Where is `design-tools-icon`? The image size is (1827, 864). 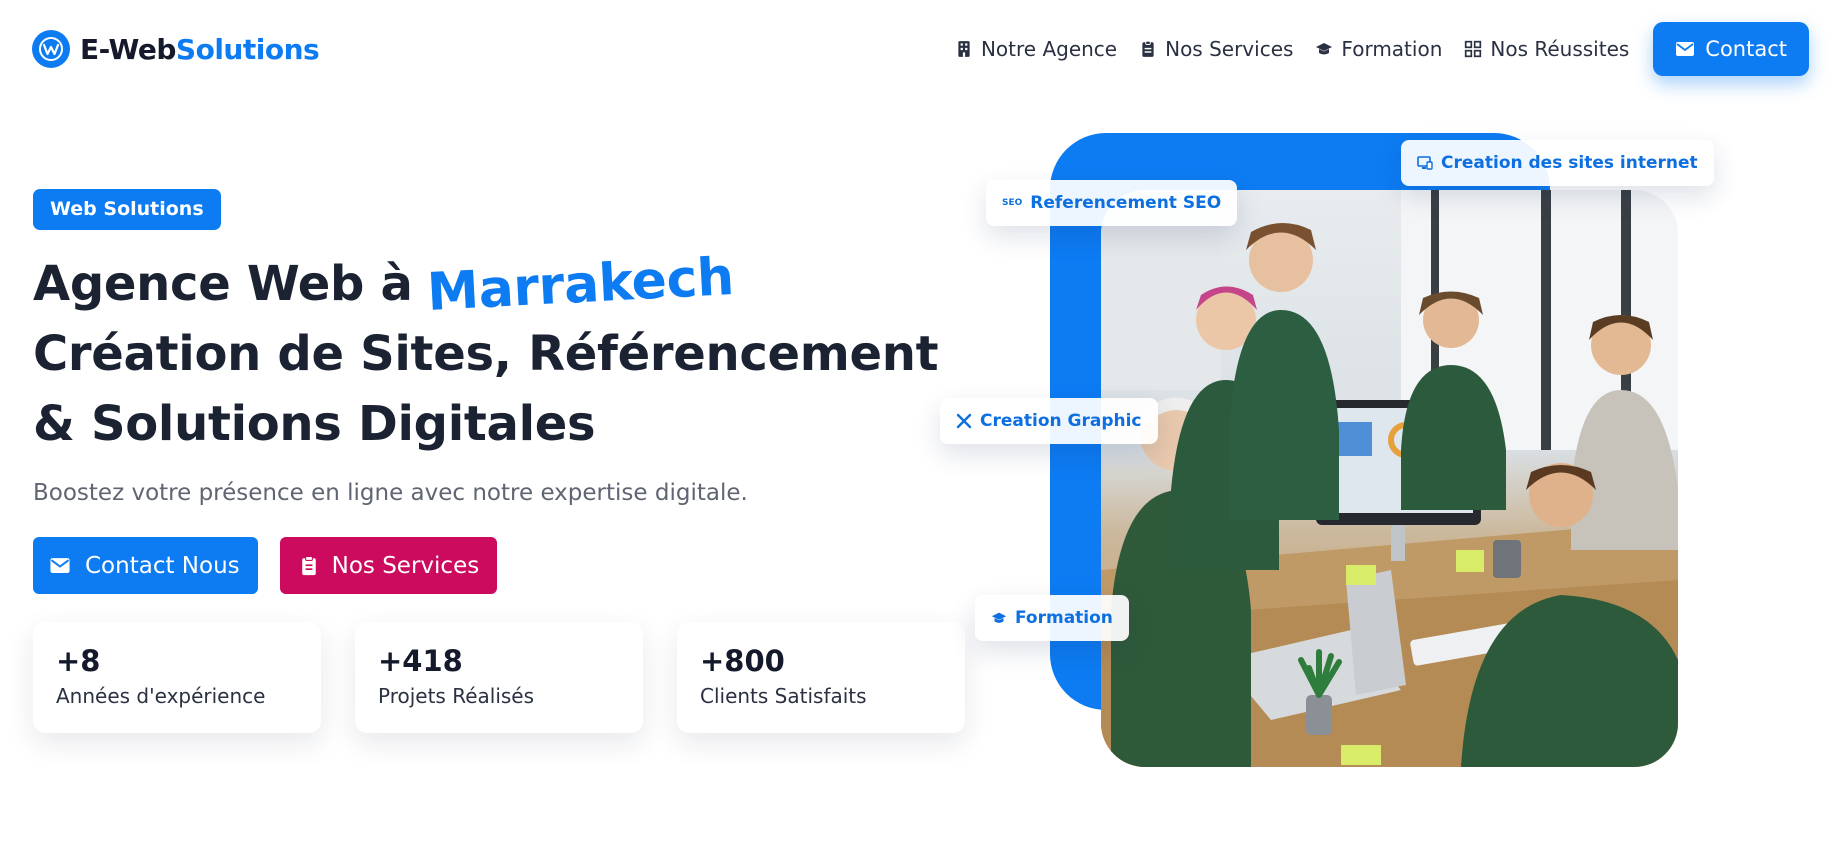 design-tools-icon is located at coordinates (964, 421).